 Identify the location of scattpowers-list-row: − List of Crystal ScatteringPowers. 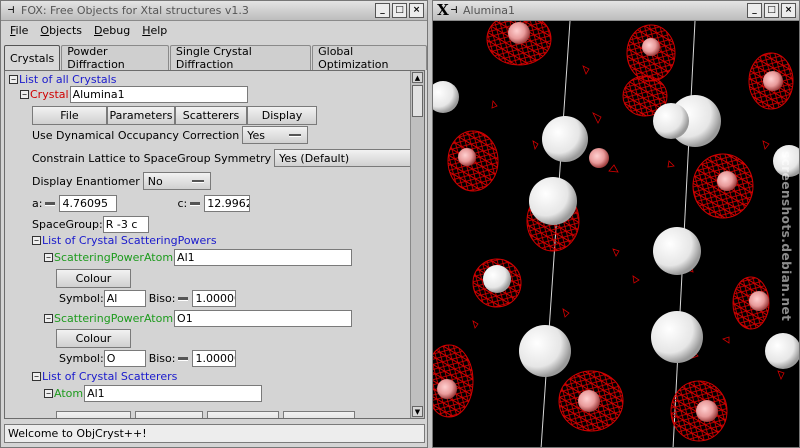
(124, 240).